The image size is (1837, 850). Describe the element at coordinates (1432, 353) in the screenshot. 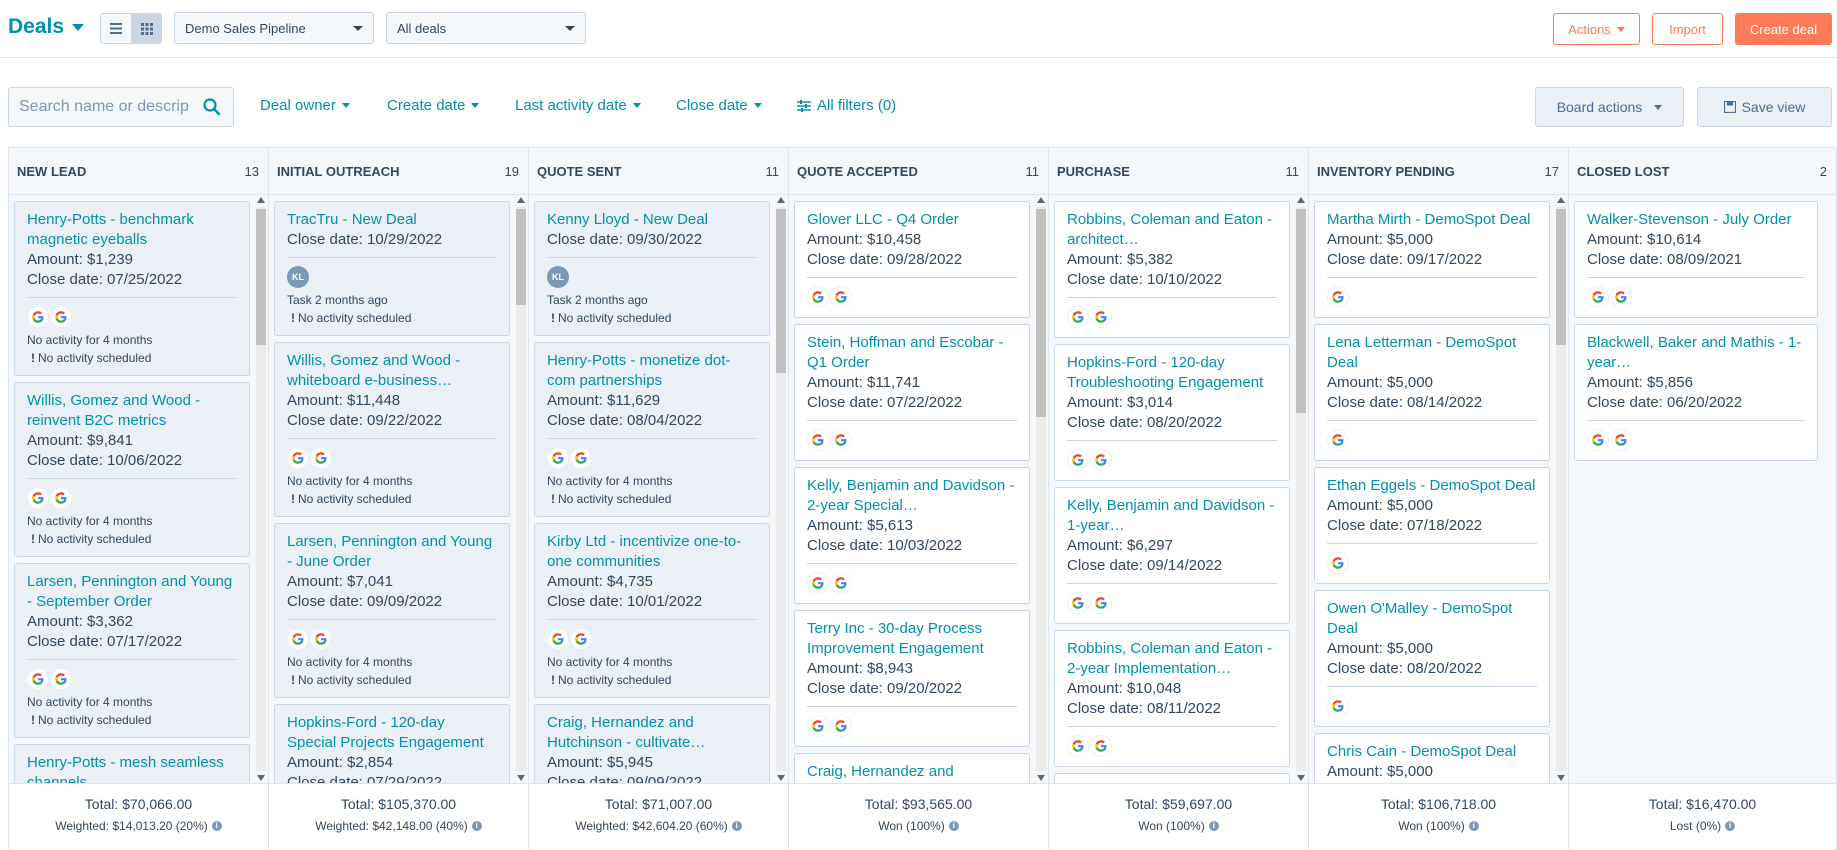

I see `deal-name-link: Lena Letterman - DemoSpot Deal` at that location.